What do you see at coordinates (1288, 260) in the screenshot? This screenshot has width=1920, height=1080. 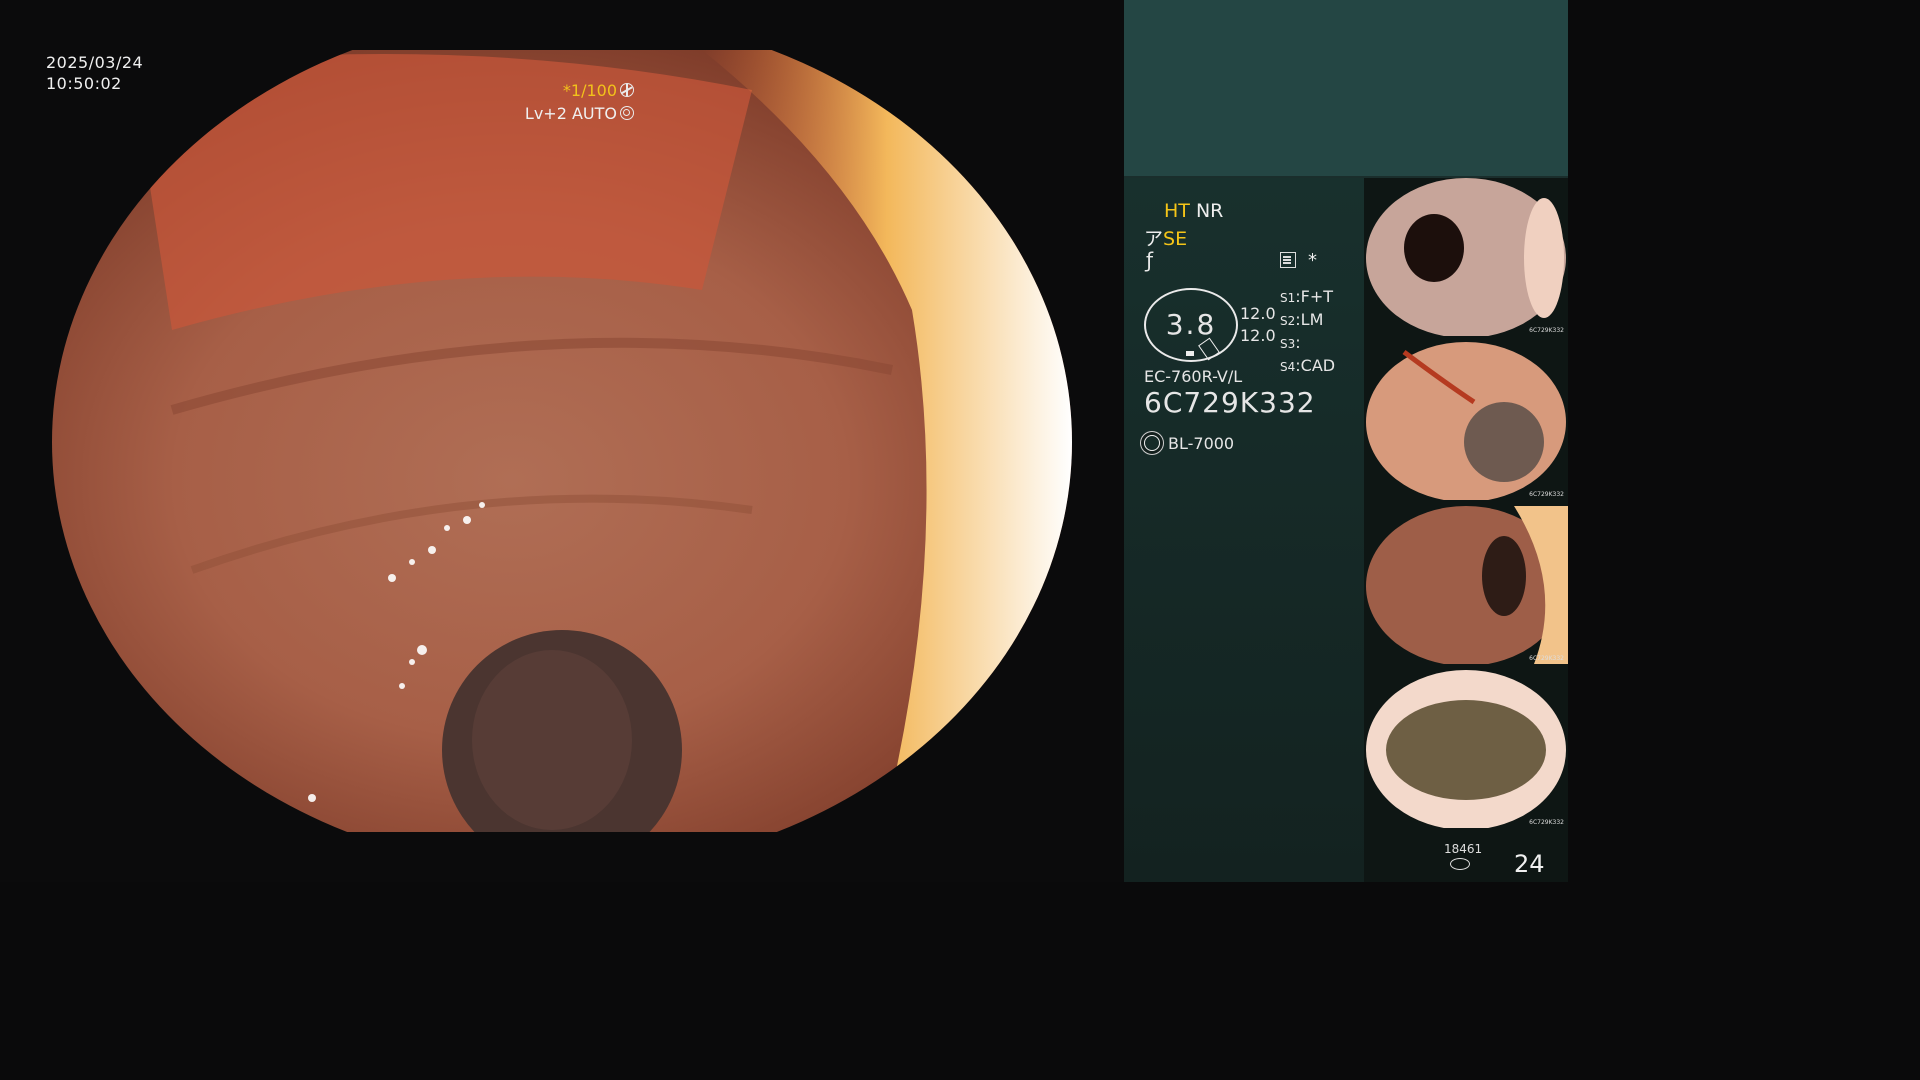 I see `menu-icon` at bounding box center [1288, 260].